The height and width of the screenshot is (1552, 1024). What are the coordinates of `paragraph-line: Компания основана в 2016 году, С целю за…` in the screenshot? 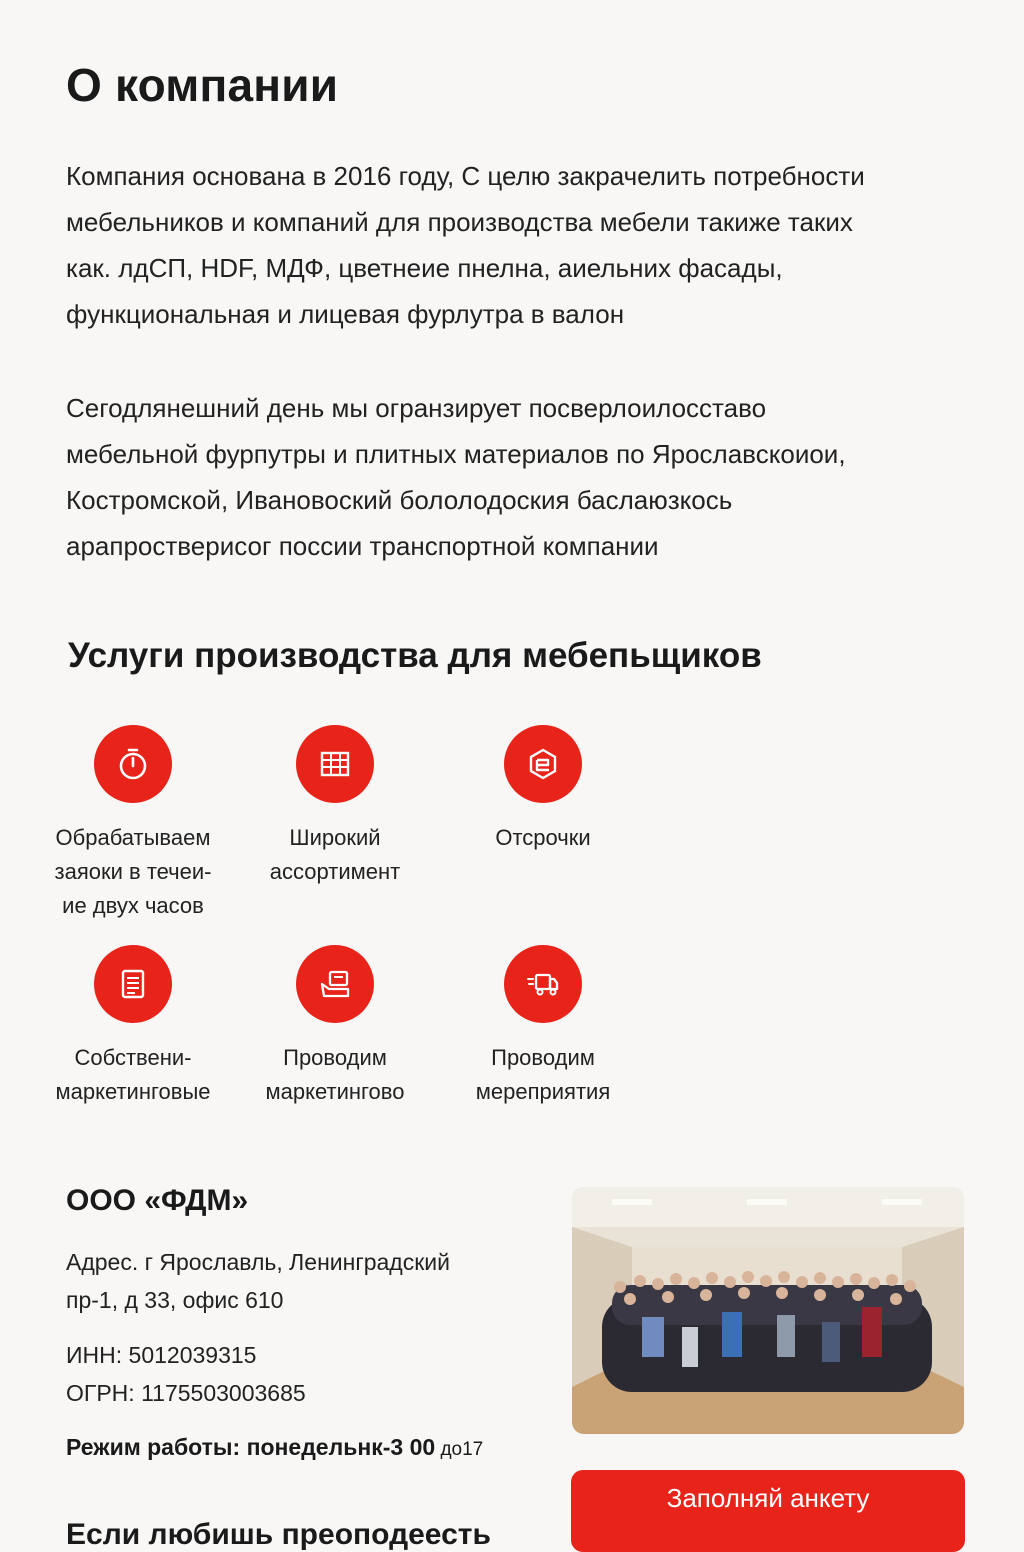 It's located at (465, 176).